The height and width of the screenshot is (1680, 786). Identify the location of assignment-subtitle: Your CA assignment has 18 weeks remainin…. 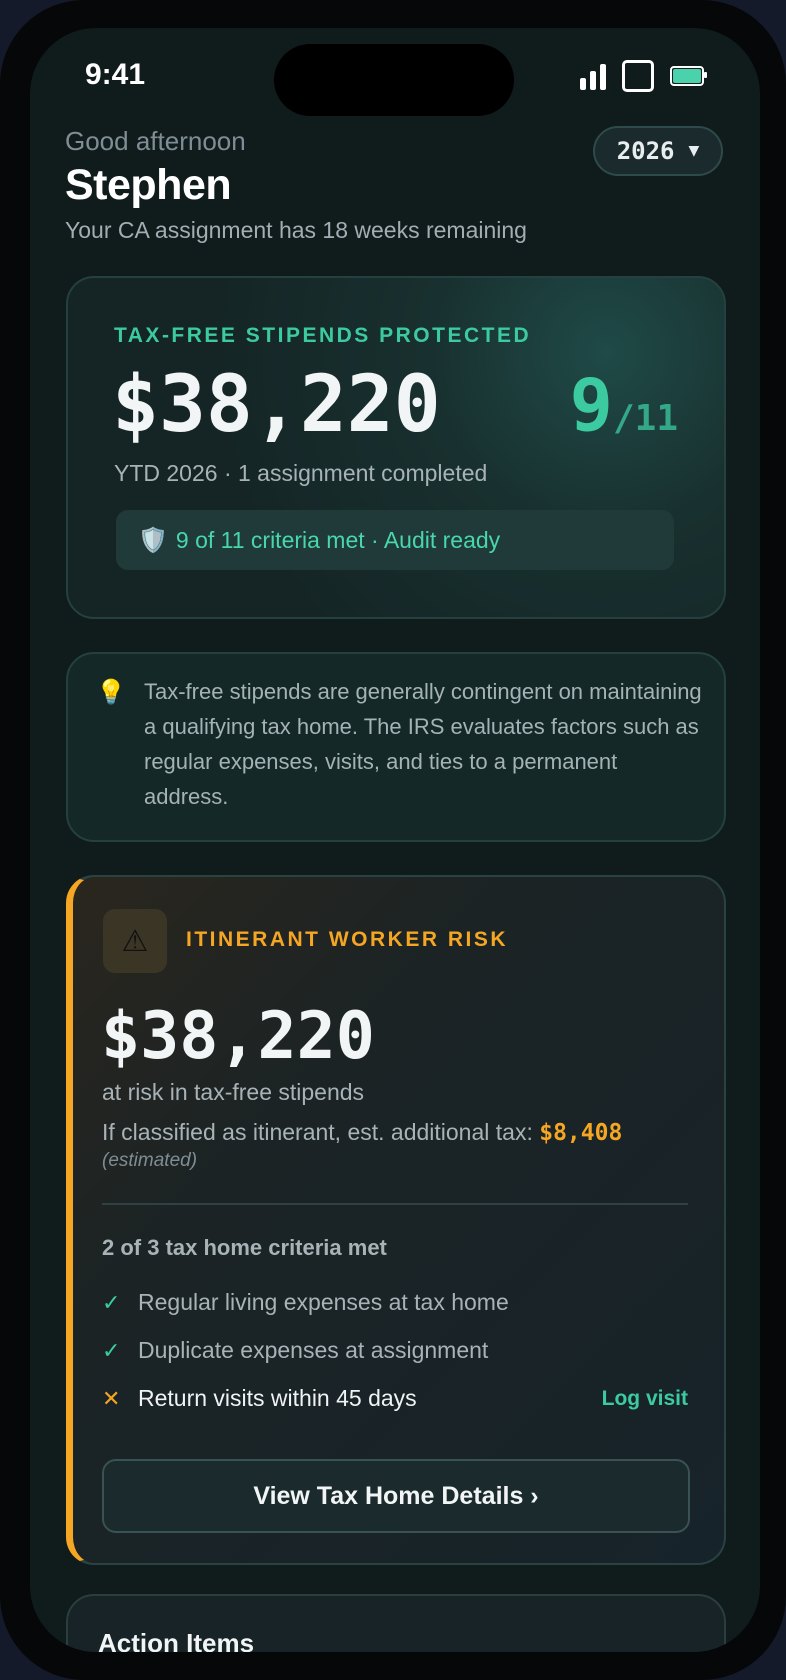
(296, 230).